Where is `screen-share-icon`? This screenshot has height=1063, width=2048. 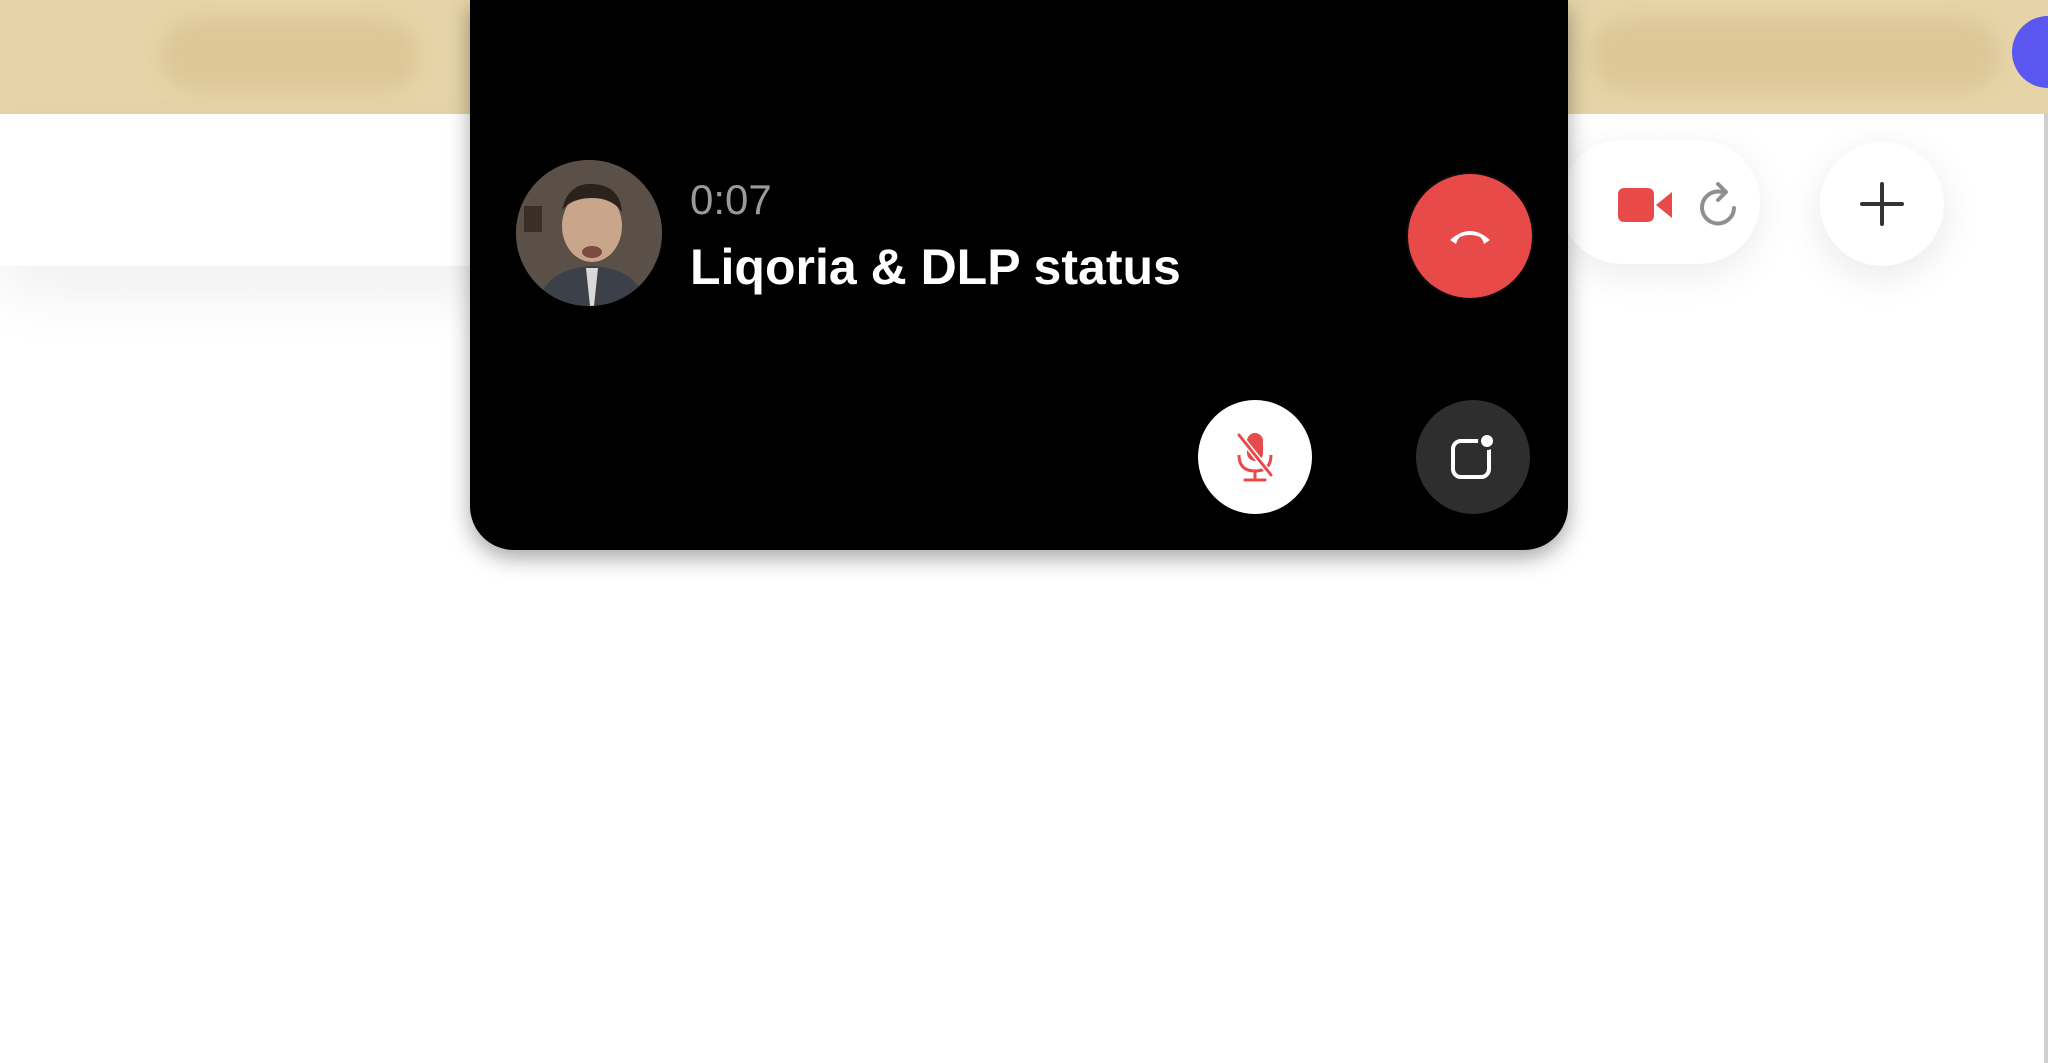 screen-share-icon is located at coordinates (1473, 455).